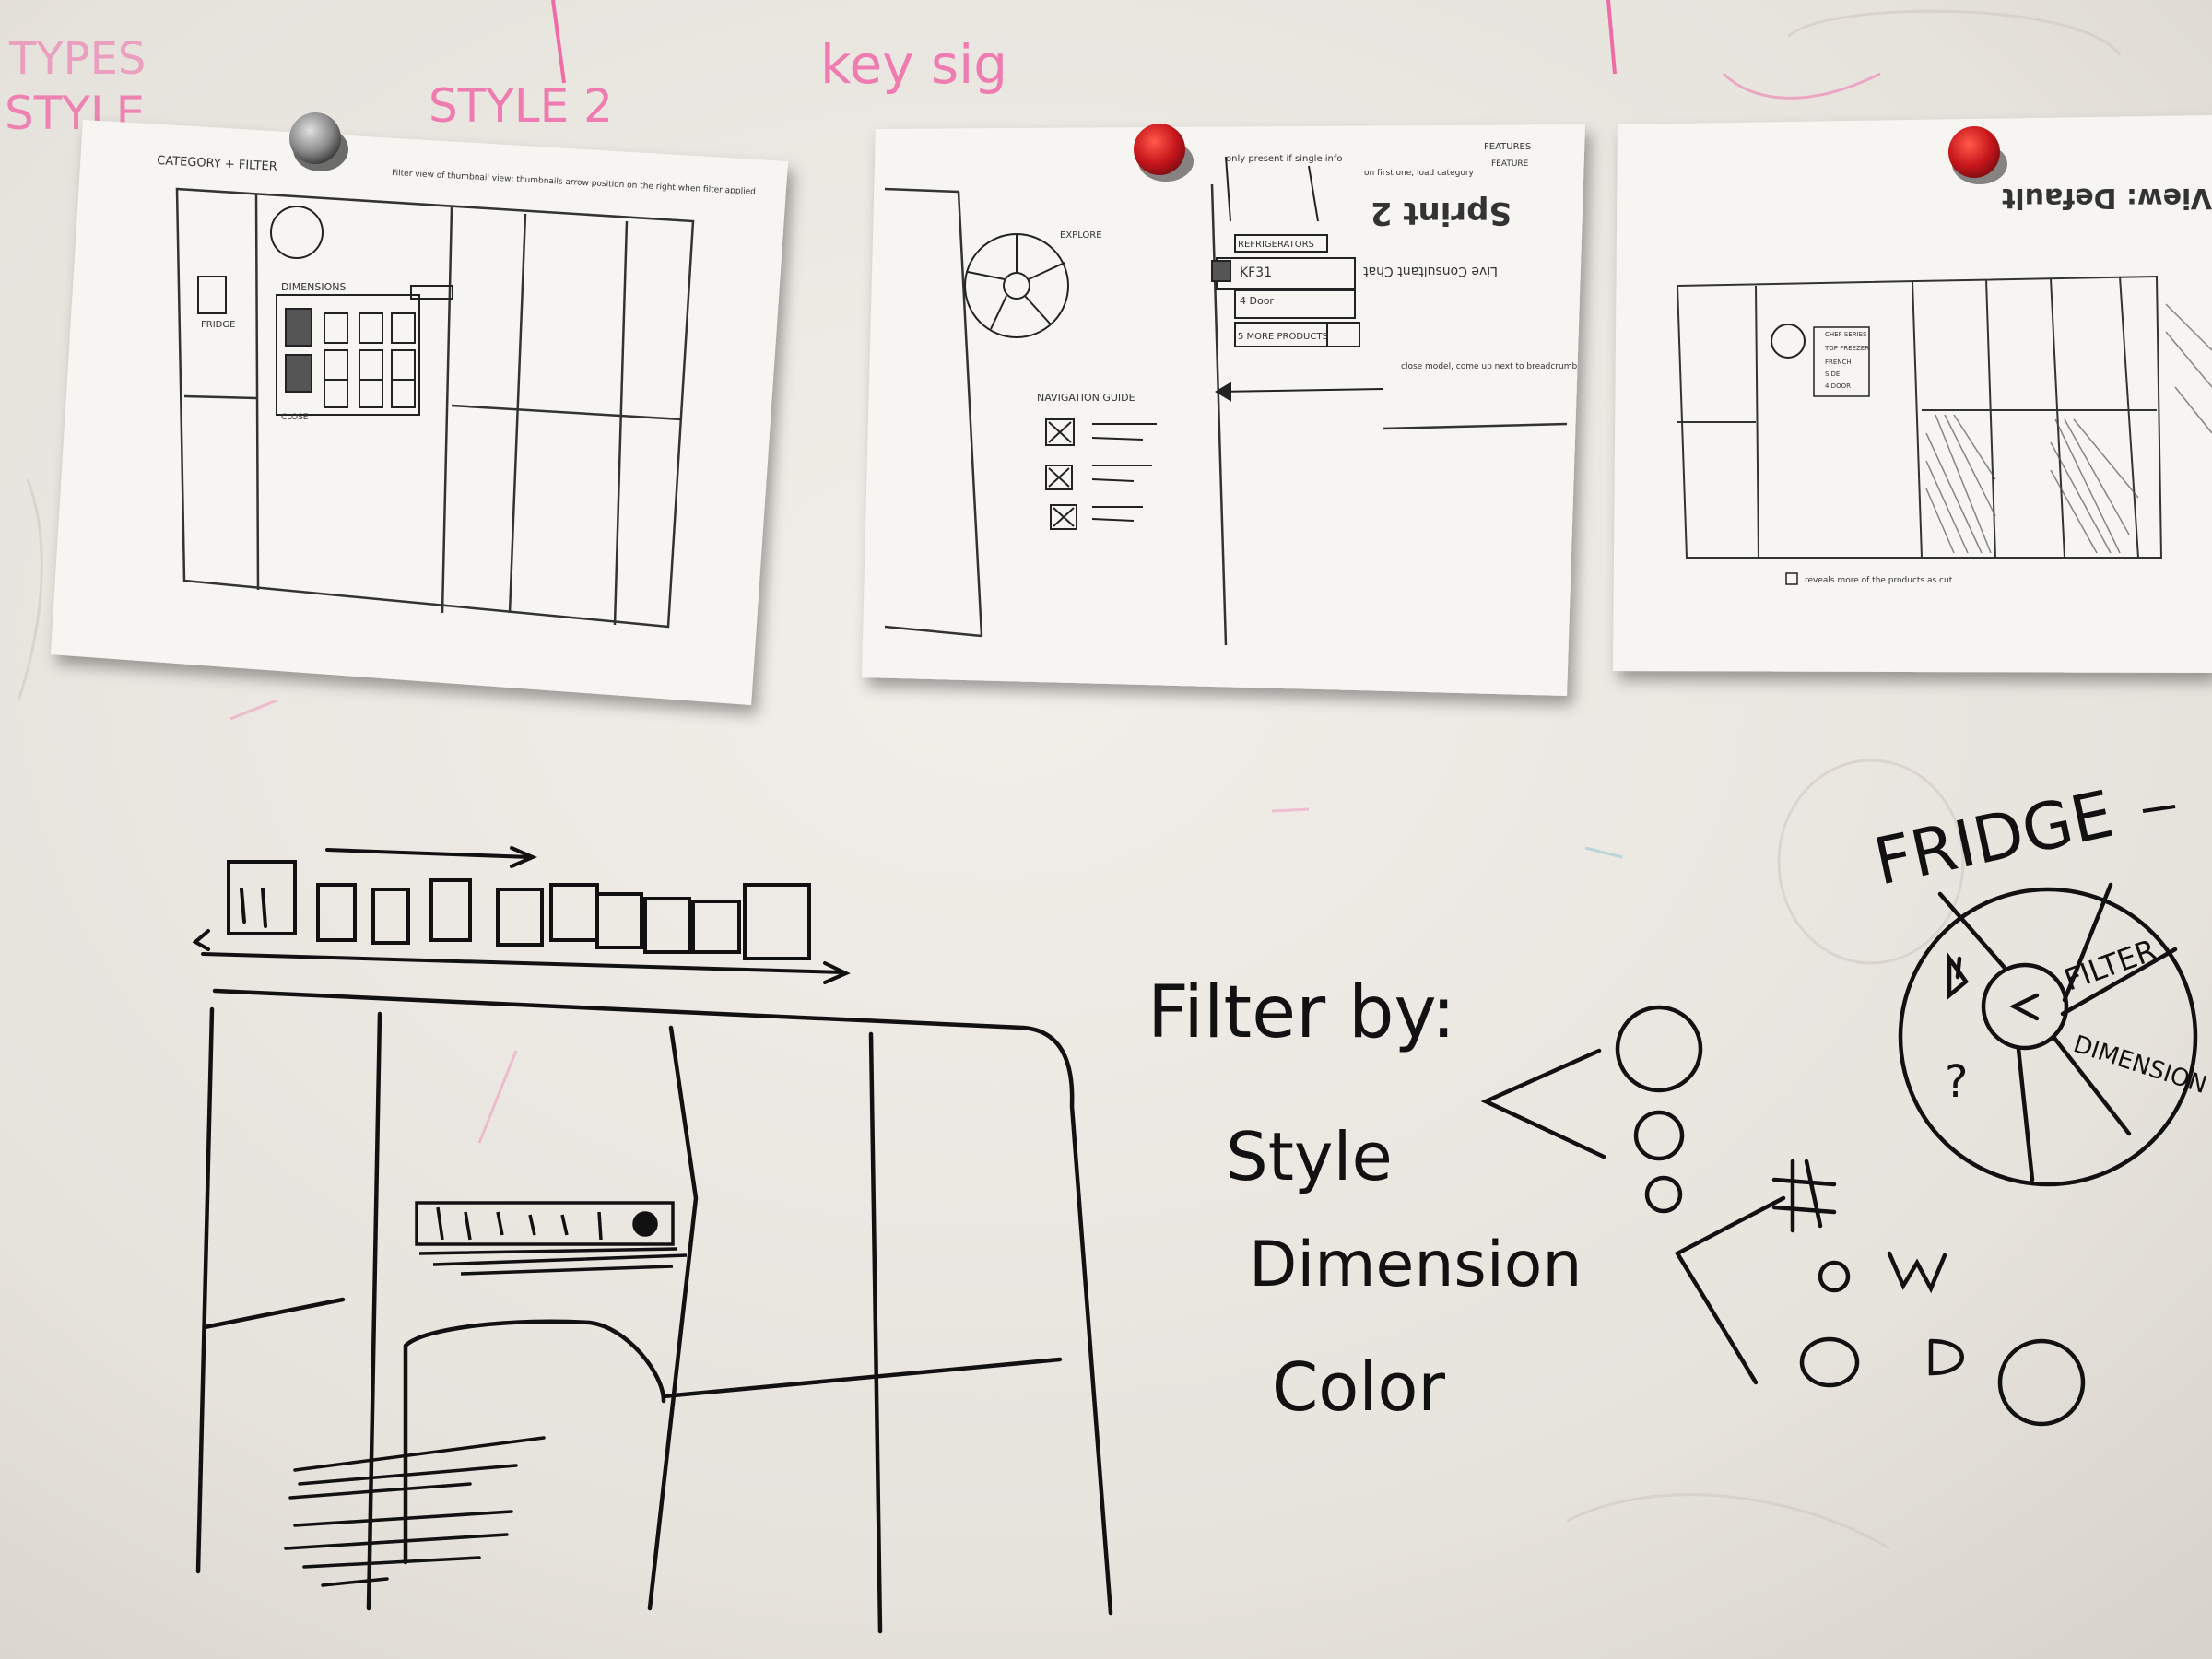  Describe the element at coordinates (1257, 301) in the screenshot. I see `paper-middle-item2: 4 Door` at that location.